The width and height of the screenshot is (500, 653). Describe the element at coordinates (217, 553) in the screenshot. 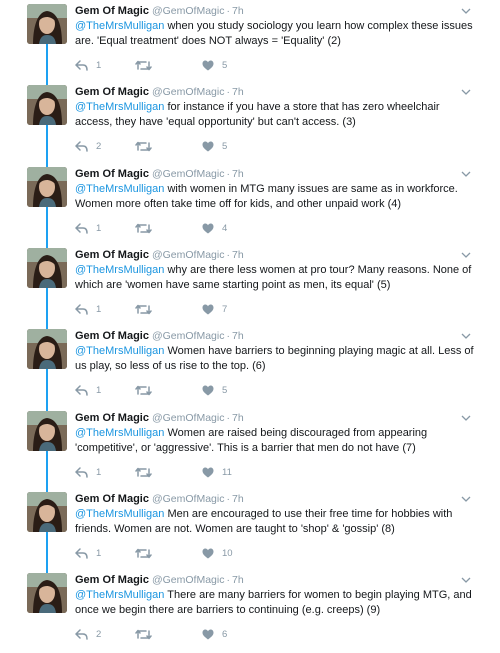

I see `like-button: 10` at that location.